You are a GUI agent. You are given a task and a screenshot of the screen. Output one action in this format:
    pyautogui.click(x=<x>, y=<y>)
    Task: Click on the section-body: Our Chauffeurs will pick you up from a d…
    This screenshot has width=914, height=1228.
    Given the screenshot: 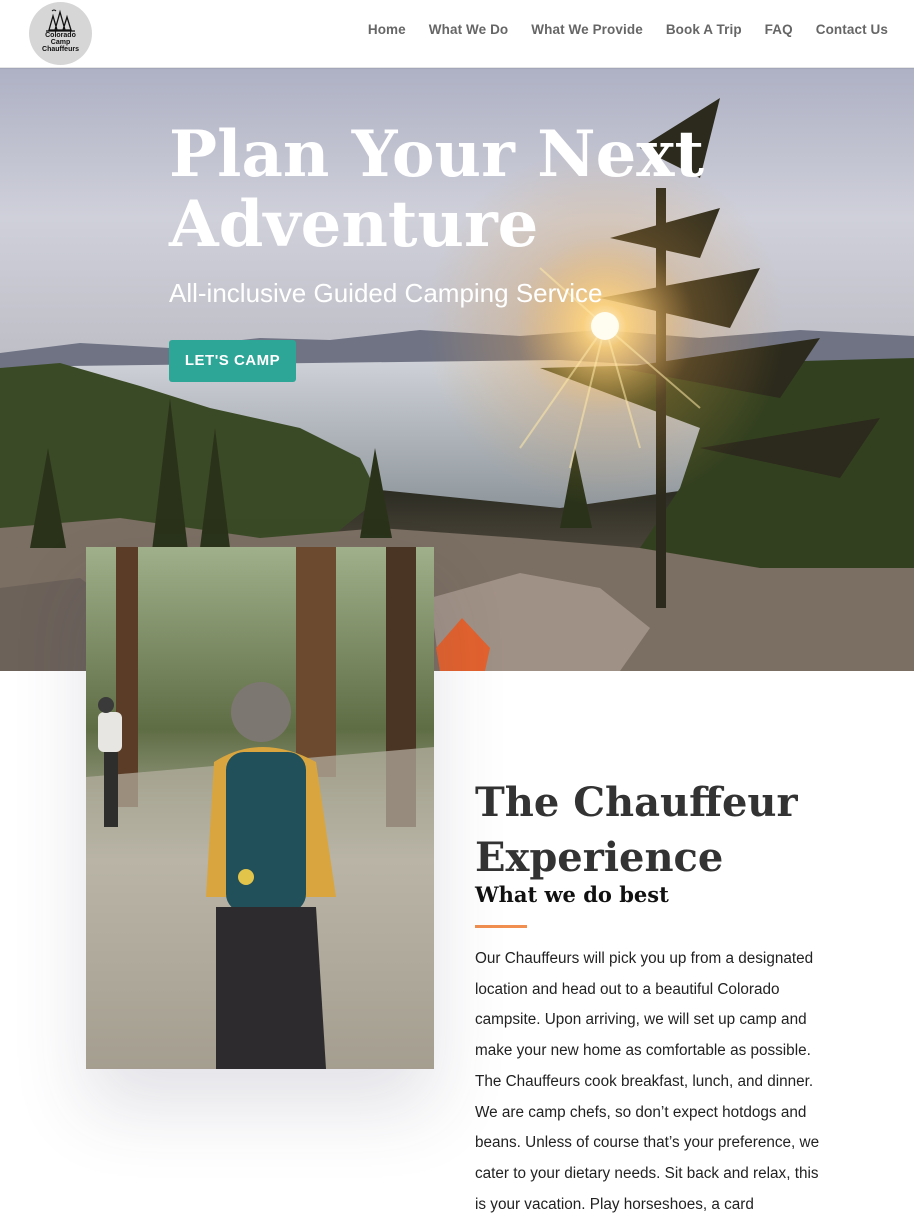 What is the action you would take?
    pyautogui.click(x=647, y=1081)
    